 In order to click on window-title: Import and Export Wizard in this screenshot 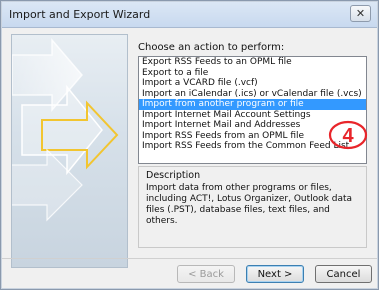, I will do `click(80, 14)`.